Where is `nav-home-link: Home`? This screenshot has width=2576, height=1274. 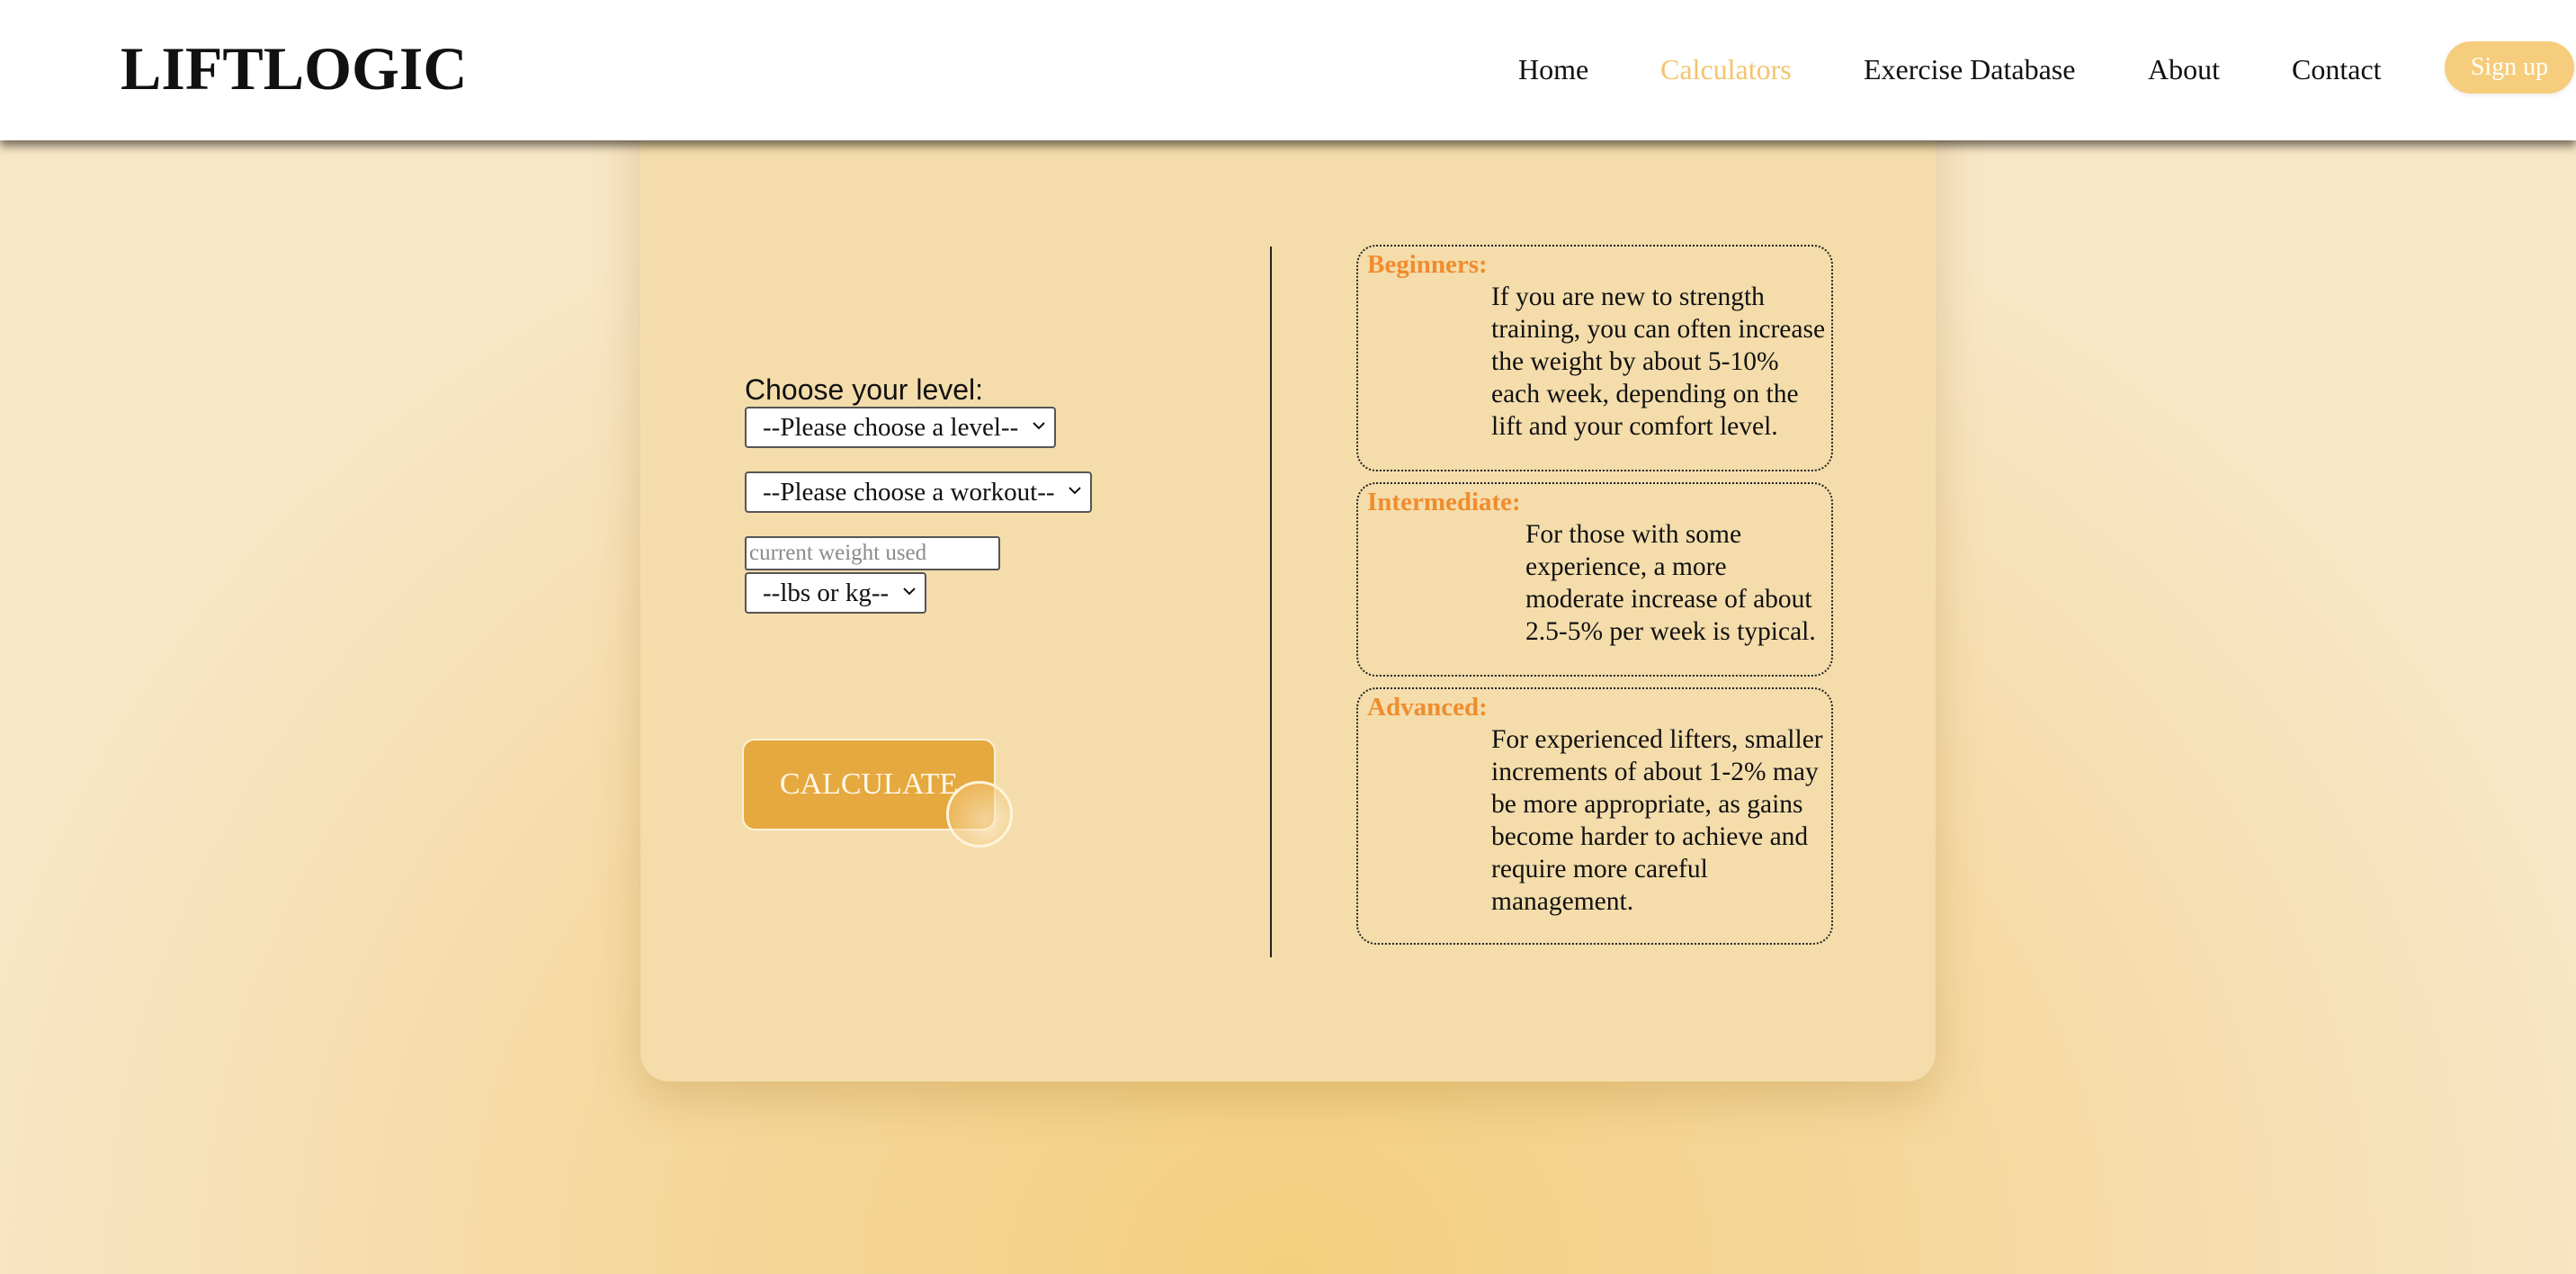 nav-home-link: Home is located at coordinates (1553, 69).